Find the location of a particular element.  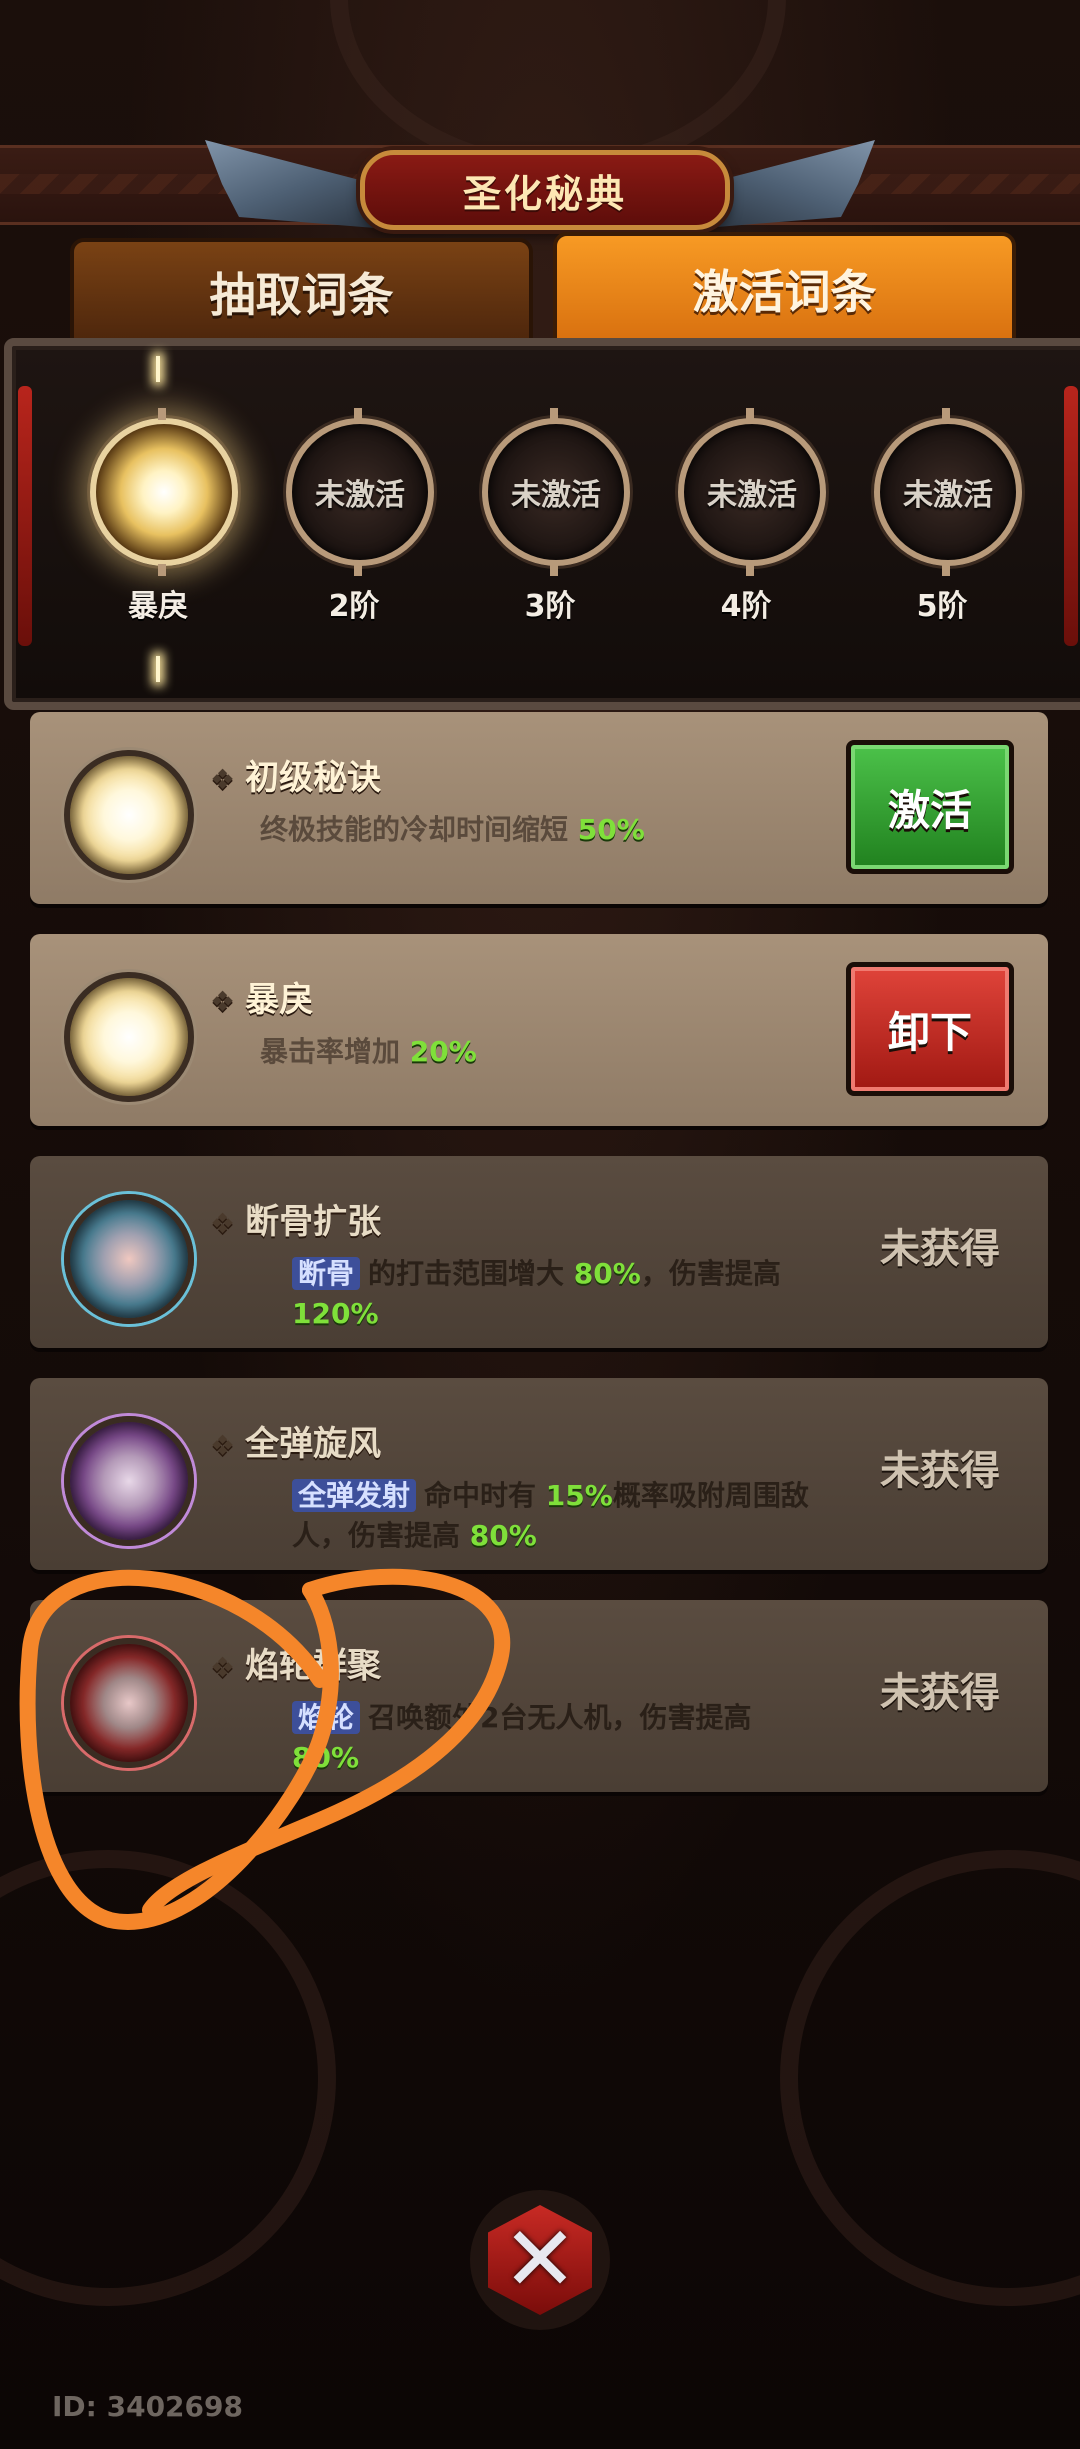

active-tier-orb-icon is located at coordinates (164, 492).